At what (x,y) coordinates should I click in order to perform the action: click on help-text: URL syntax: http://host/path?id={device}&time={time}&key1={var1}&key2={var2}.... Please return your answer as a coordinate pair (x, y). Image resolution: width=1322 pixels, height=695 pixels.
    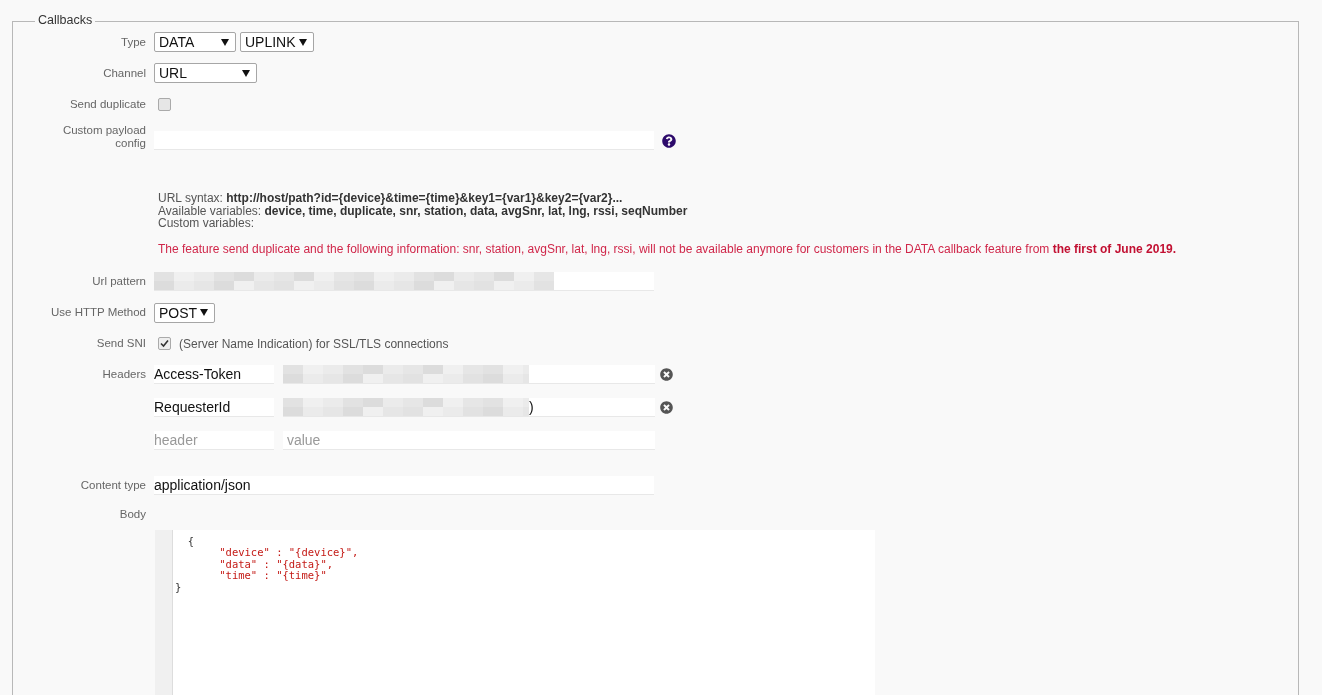
    Looking at the image, I should click on (391, 198).